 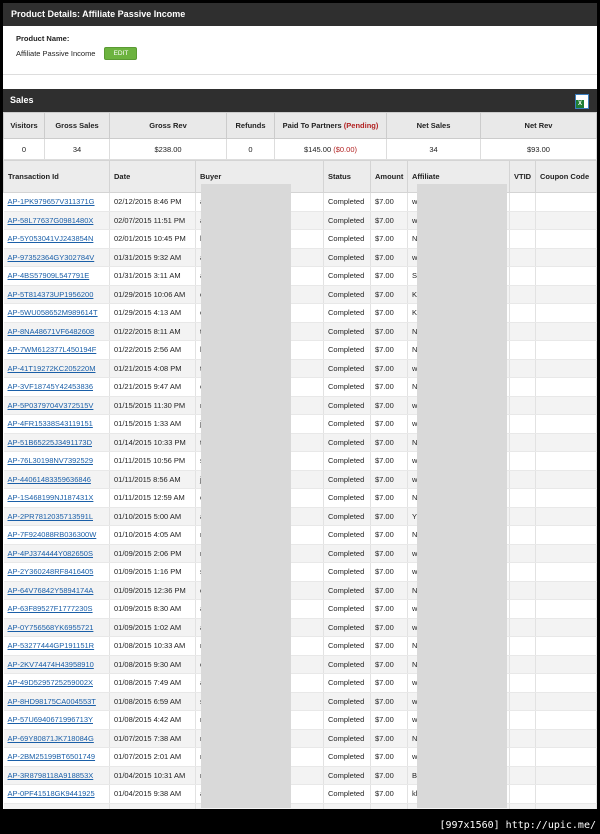 I want to click on date-cell: 01/11/2015 12:59 AM, so click(x=152, y=498).